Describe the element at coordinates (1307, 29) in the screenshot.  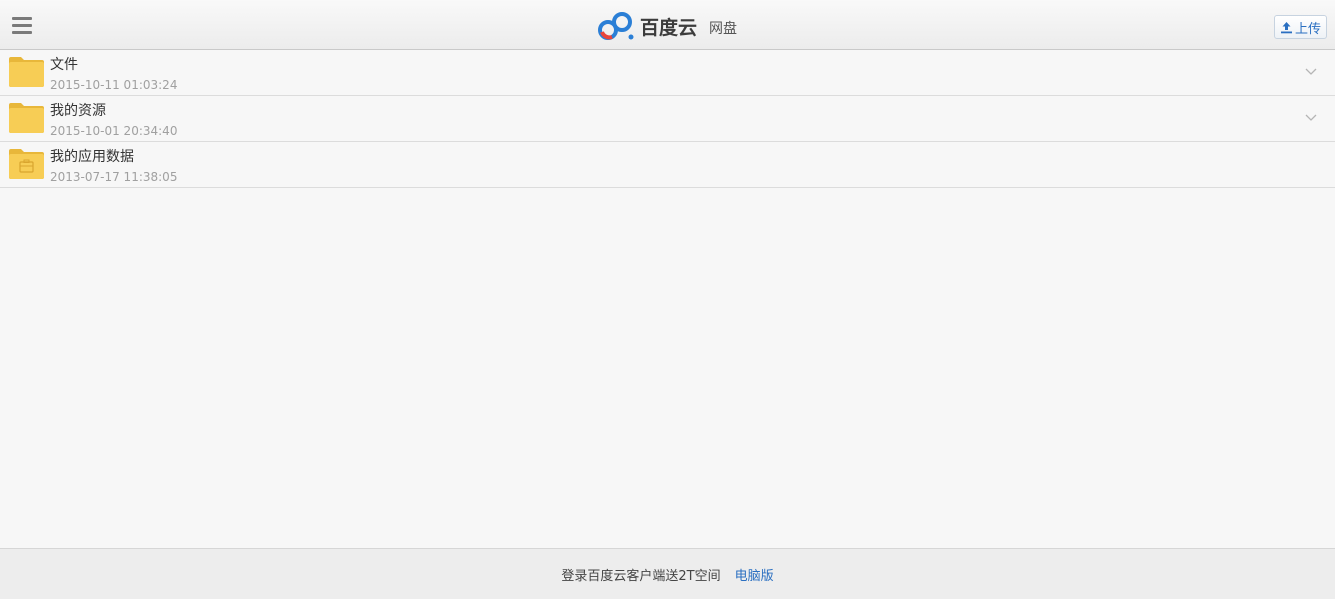
I see `upload-label: 上传` at that location.